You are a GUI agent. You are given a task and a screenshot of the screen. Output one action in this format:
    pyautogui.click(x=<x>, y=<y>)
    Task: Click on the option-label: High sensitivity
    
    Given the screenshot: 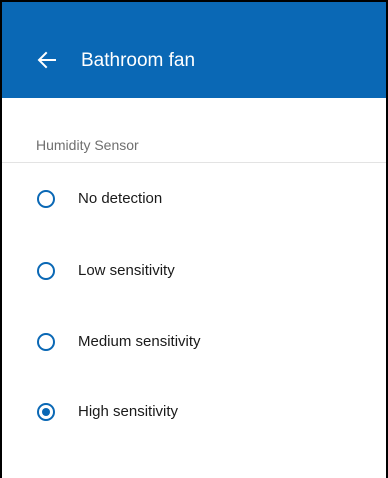 What is the action you would take?
    pyautogui.click(x=128, y=411)
    